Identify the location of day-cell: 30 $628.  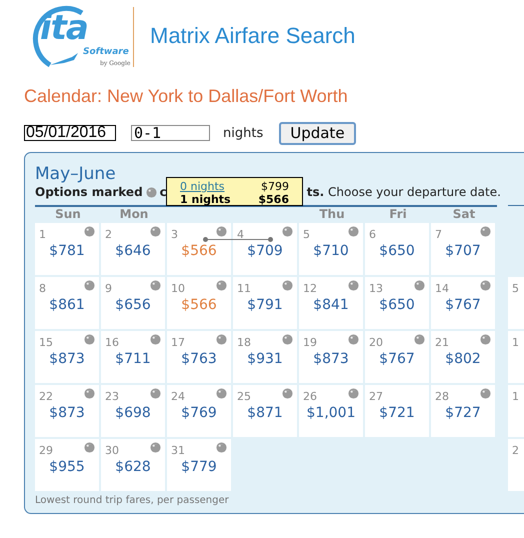
(133, 465).